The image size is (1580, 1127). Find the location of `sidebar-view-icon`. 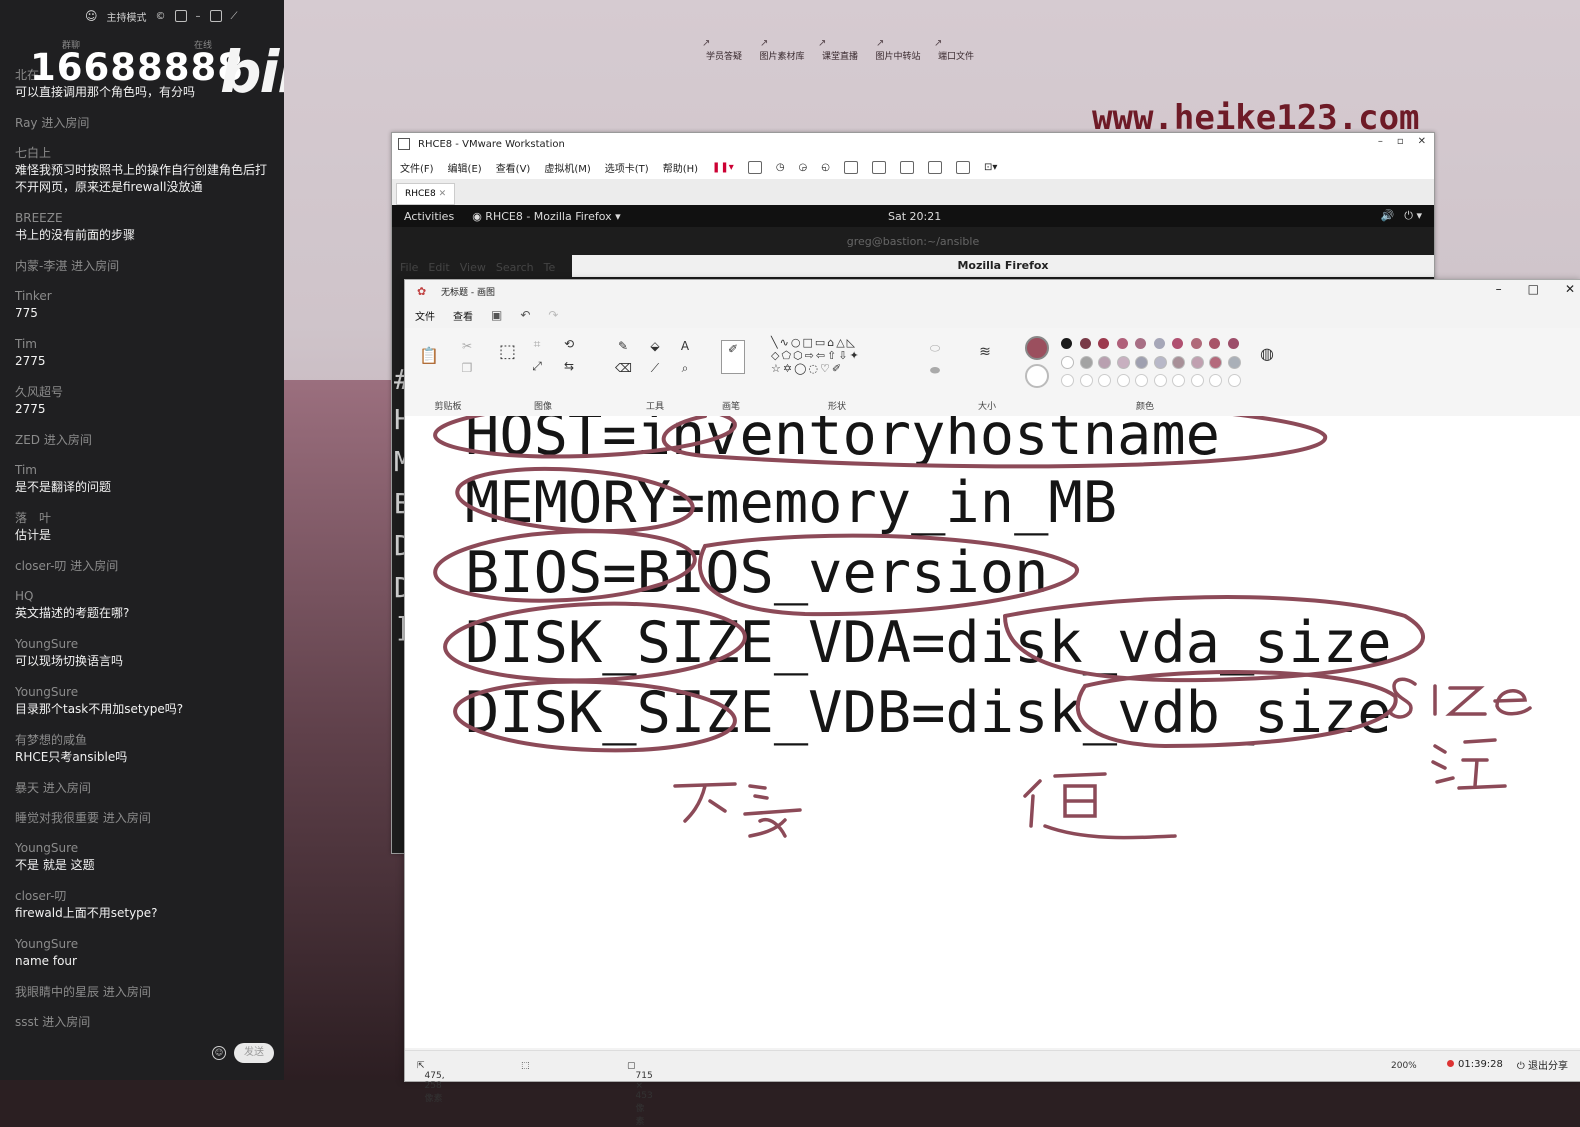

sidebar-view-icon is located at coordinates (851, 167).